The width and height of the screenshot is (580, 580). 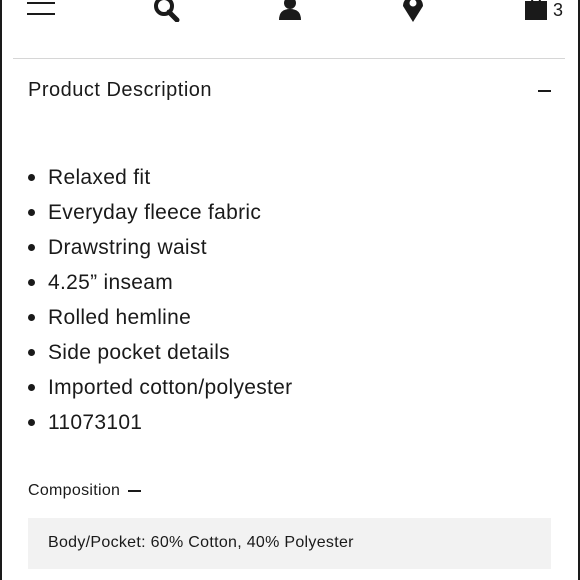 What do you see at coordinates (120, 317) in the screenshot?
I see `detail-text: Rolled hemline` at bounding box center [120, 317].